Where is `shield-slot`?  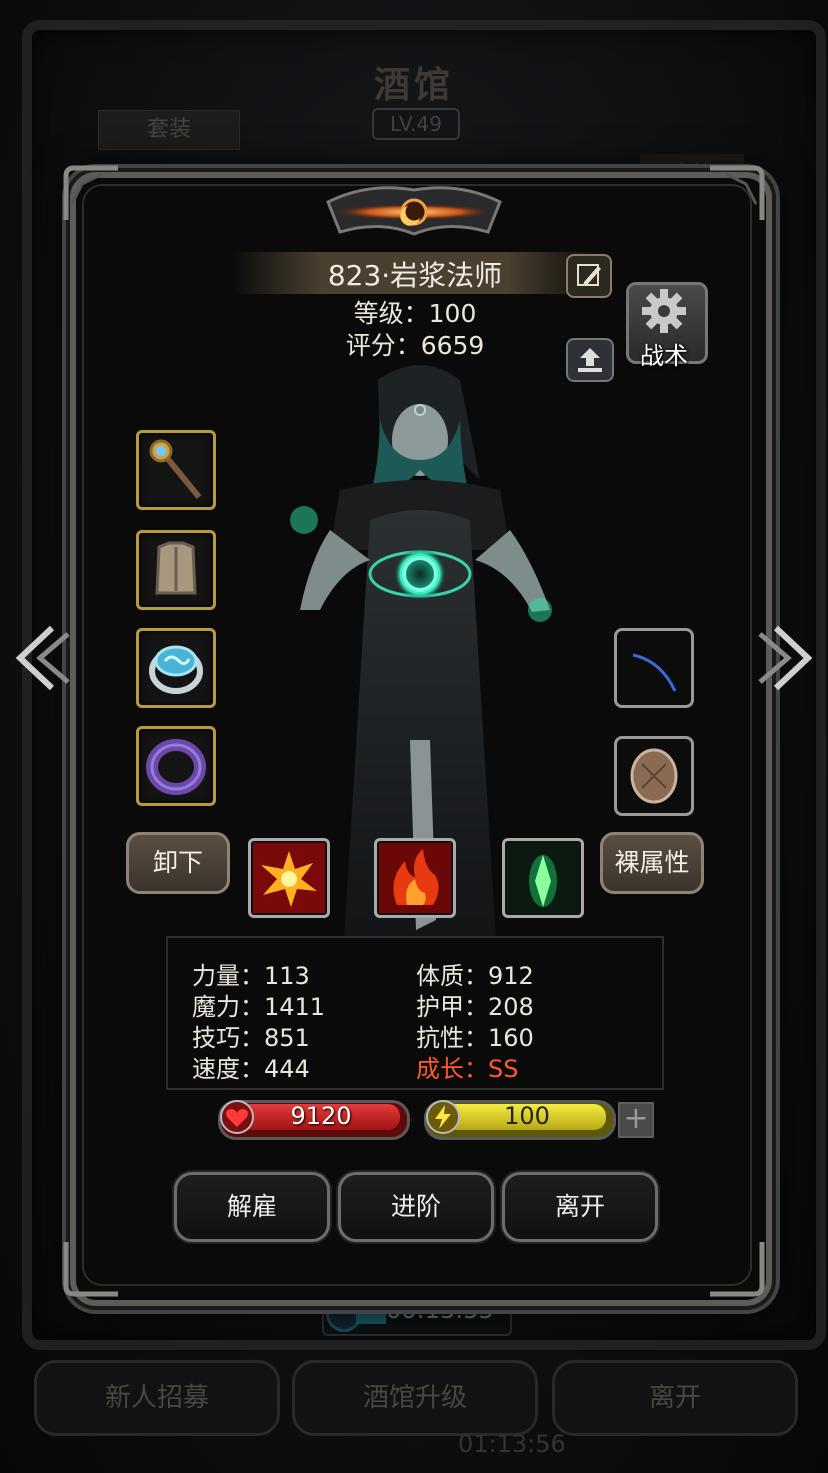
shield-slot is located at coordinates (654, 776).